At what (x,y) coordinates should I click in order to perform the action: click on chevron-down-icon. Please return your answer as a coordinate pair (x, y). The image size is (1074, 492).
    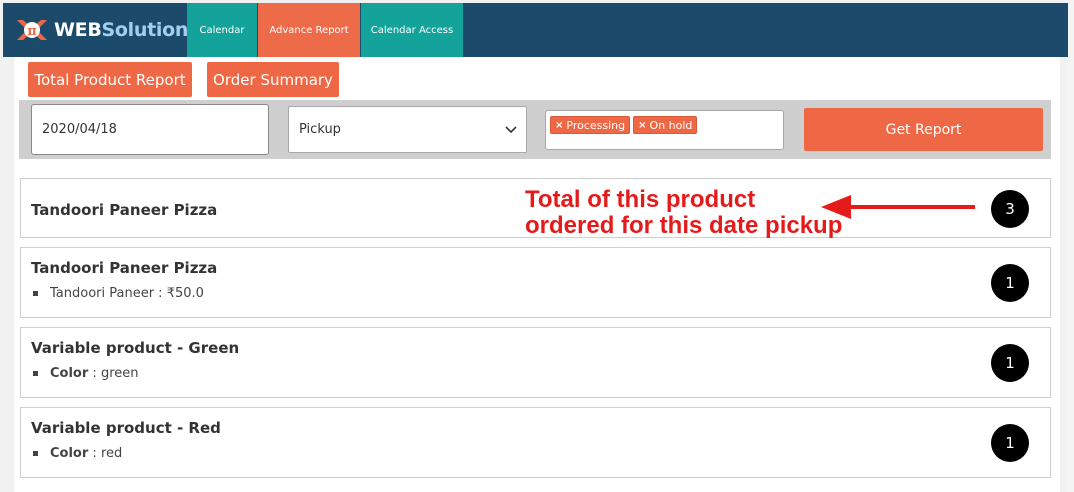
    Looking at the image, I should click on (511, 130).